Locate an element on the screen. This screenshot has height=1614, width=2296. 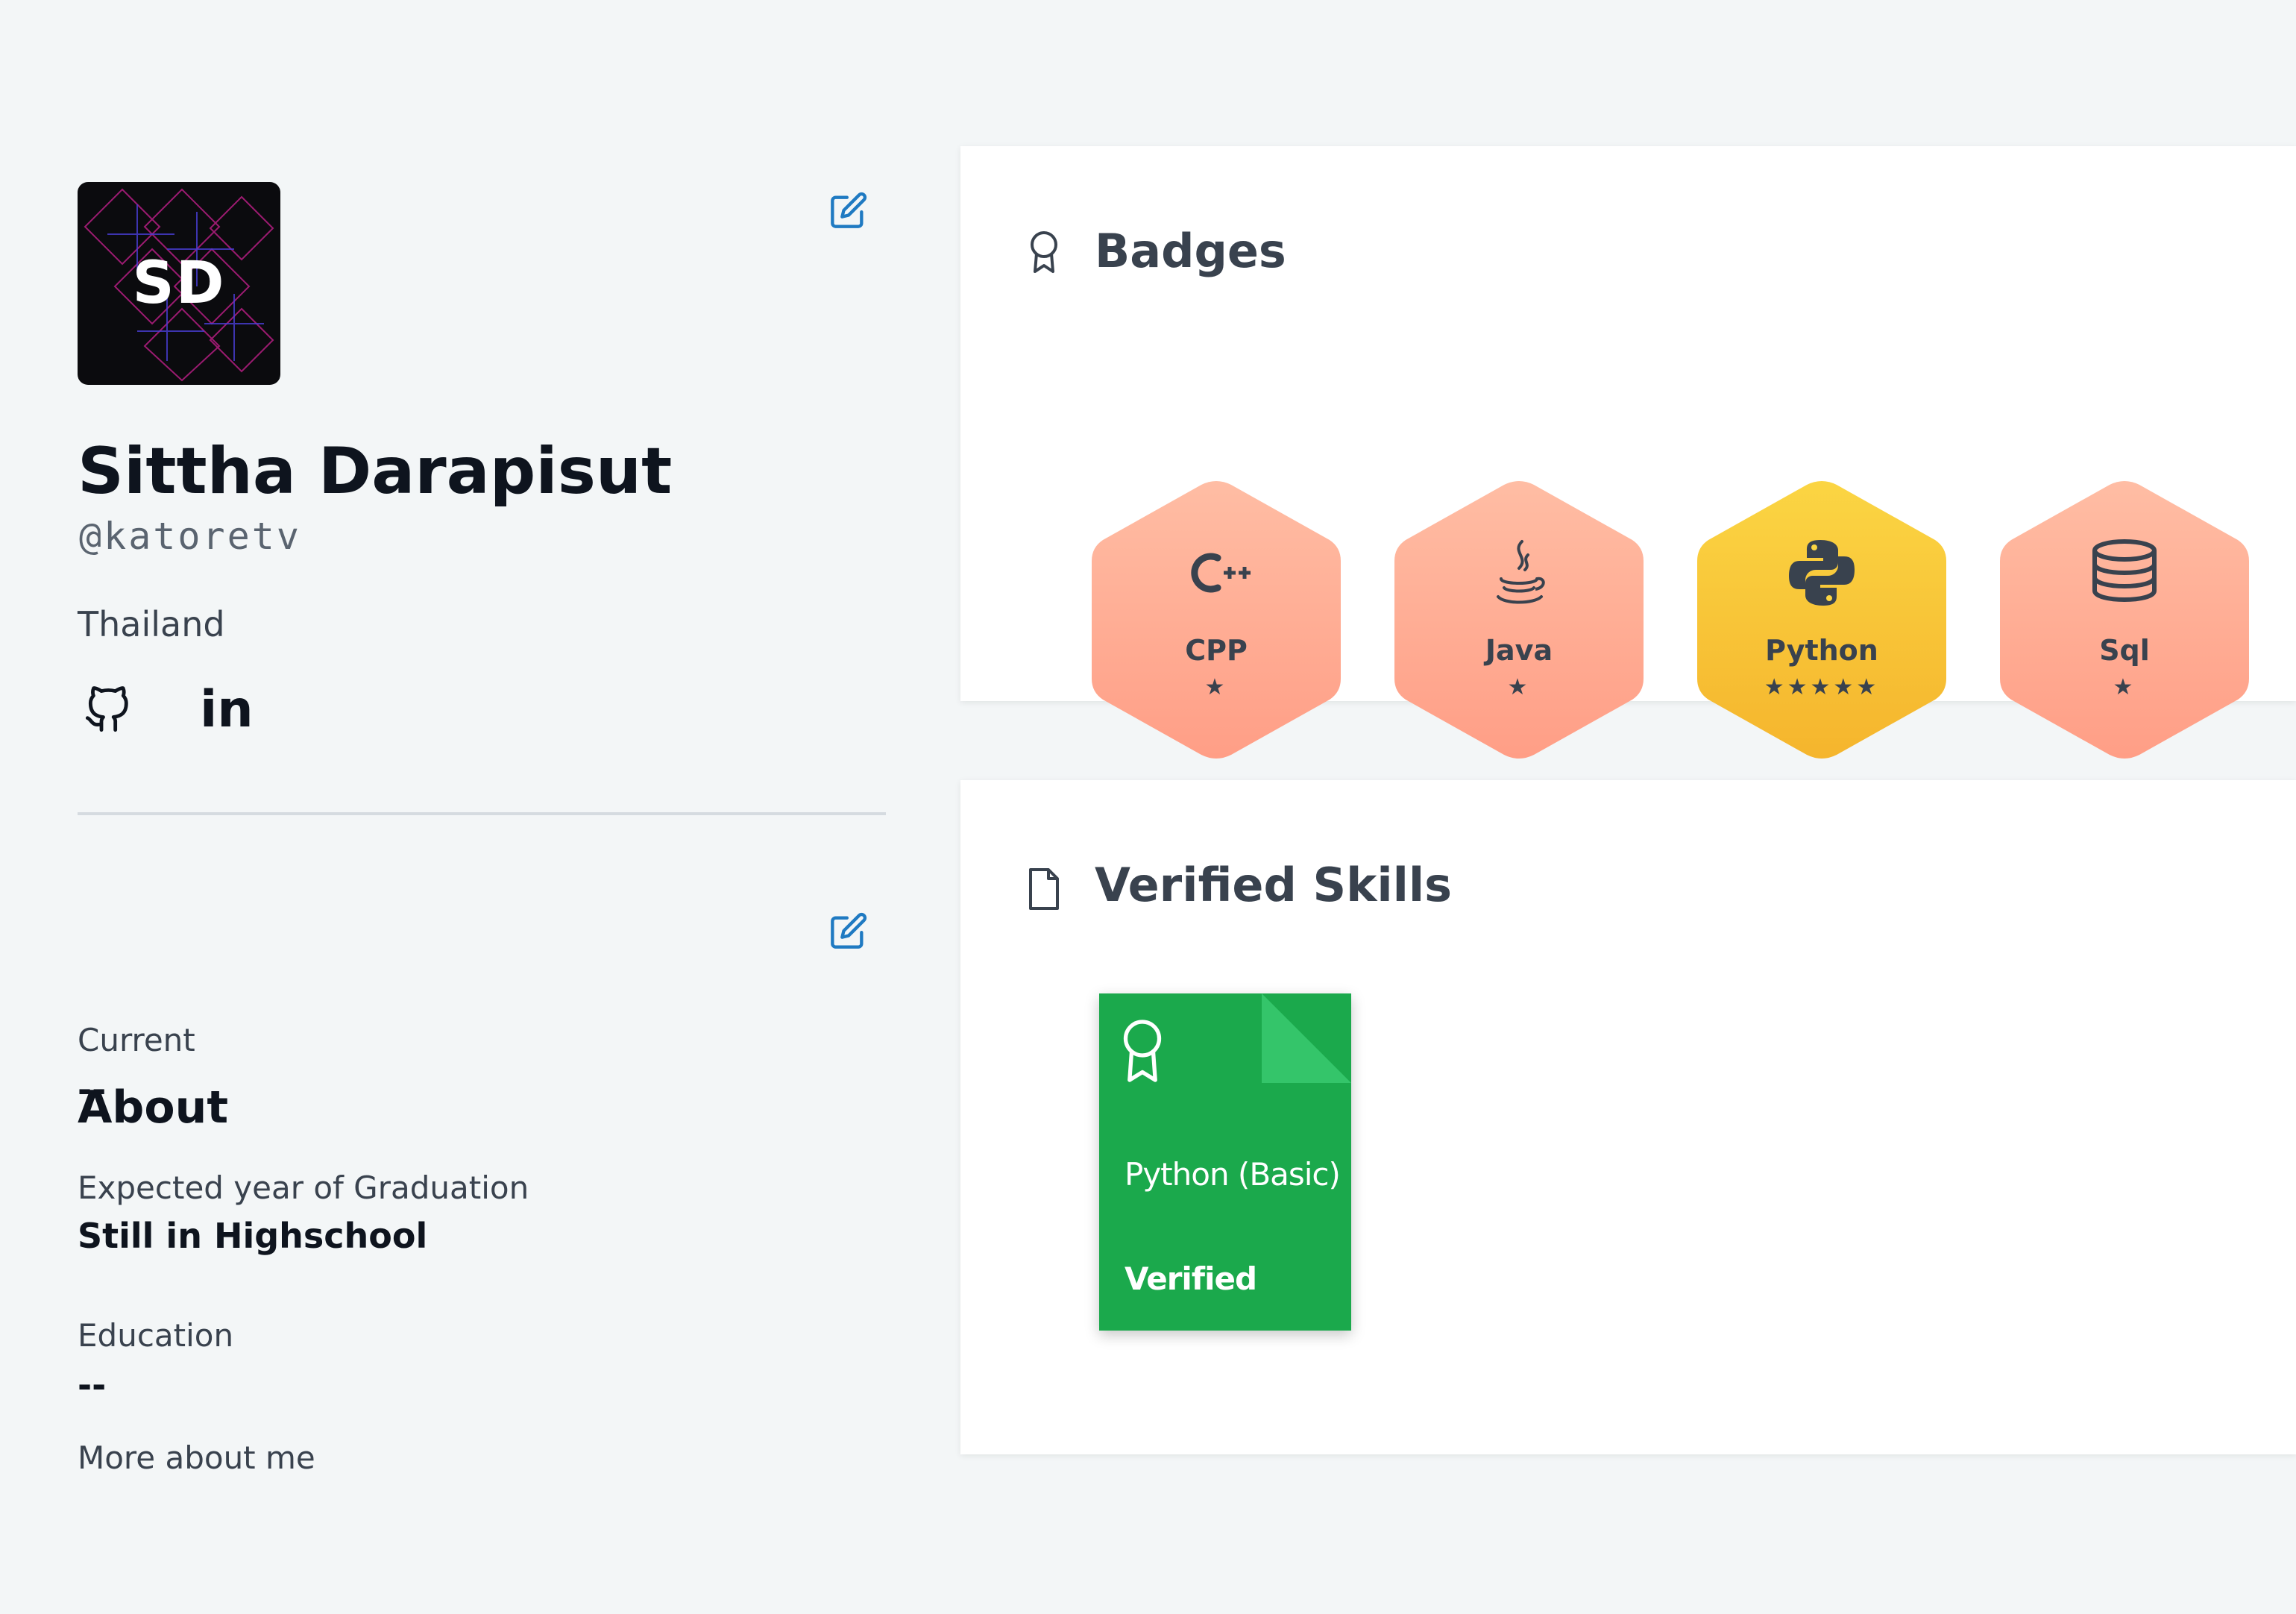
avatar-initials: SD is located at coordinates (179, 283).